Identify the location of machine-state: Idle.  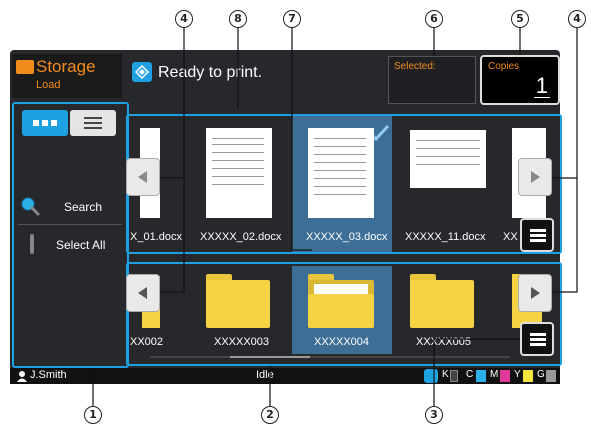
(265, 375).